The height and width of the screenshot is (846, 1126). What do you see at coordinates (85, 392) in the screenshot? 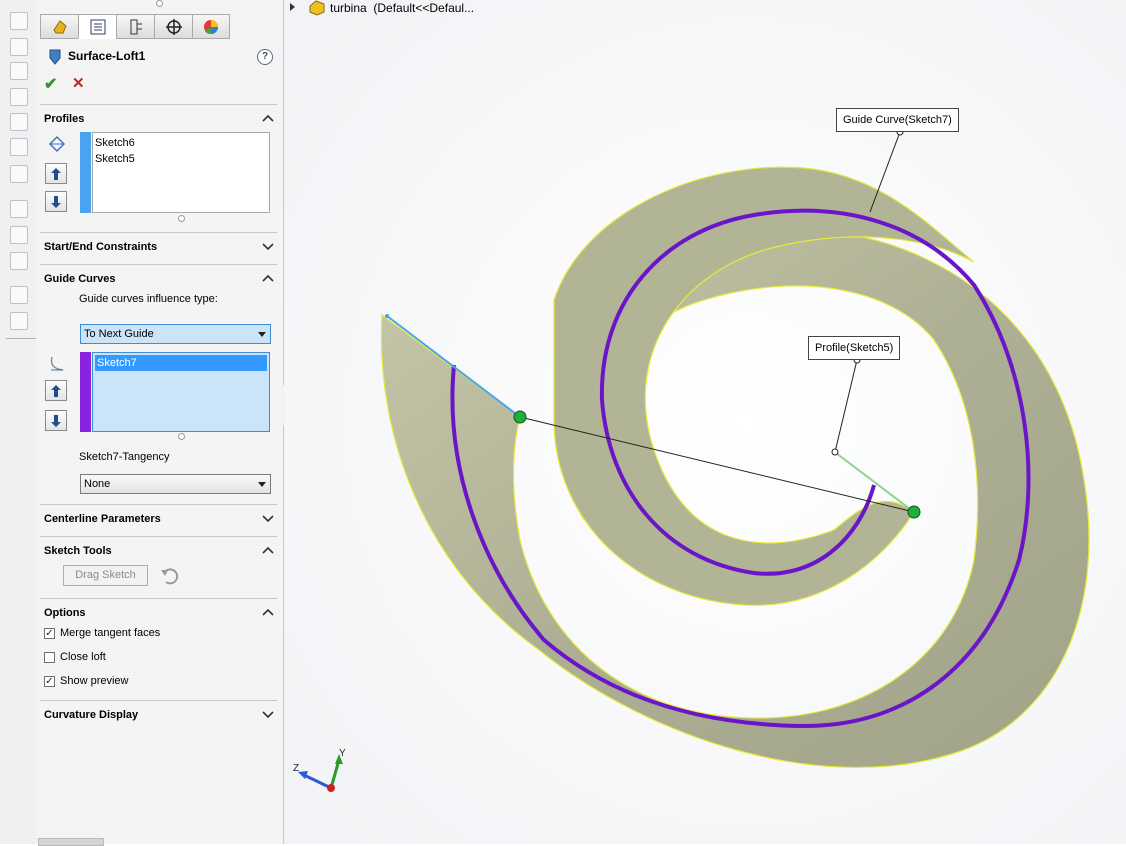
I see `guide-color-bar` at bounding box center [85, 392].